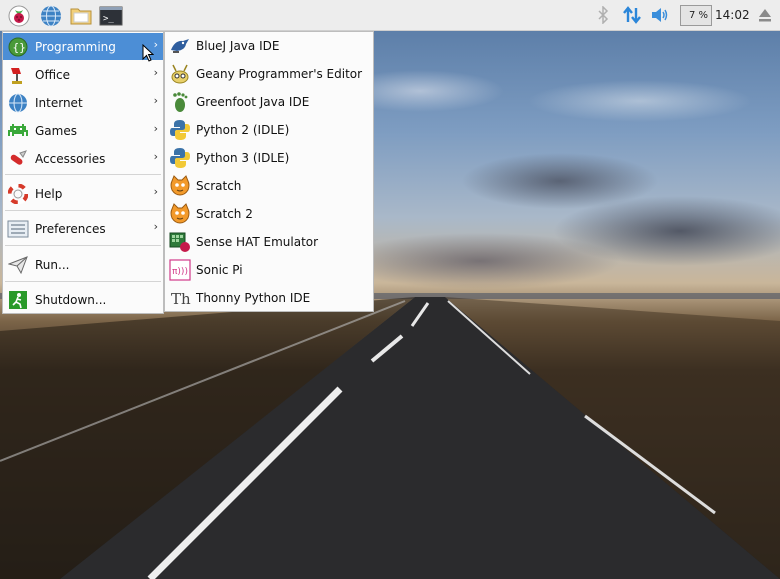 The width and height of the screenshot is (780, 579). What do you see at coordinates (70, 228) in the screenshot?
I see `menu-item-label: Preferences` at bounding box center [70, 228].